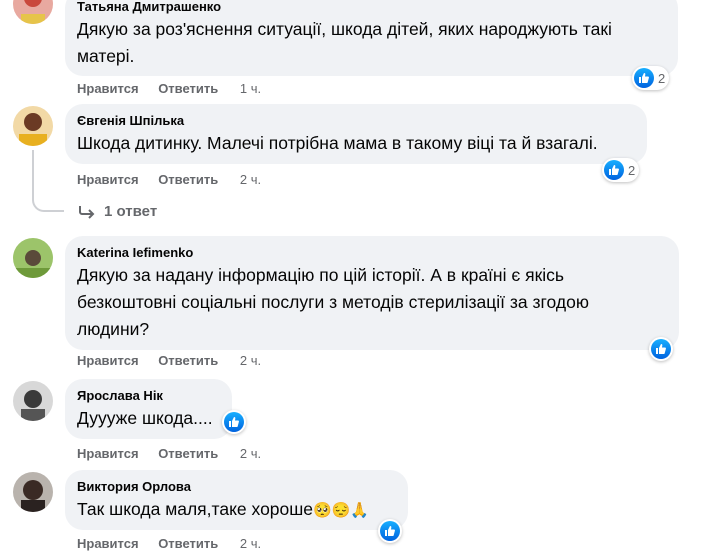  I want to click on comment-text-line: людини?, so click(113, 329).